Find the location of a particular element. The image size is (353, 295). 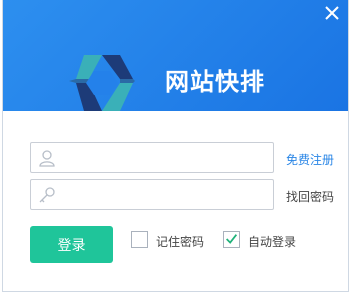

auto-login-label: 自动登录 is located at coordinates (272, 242).